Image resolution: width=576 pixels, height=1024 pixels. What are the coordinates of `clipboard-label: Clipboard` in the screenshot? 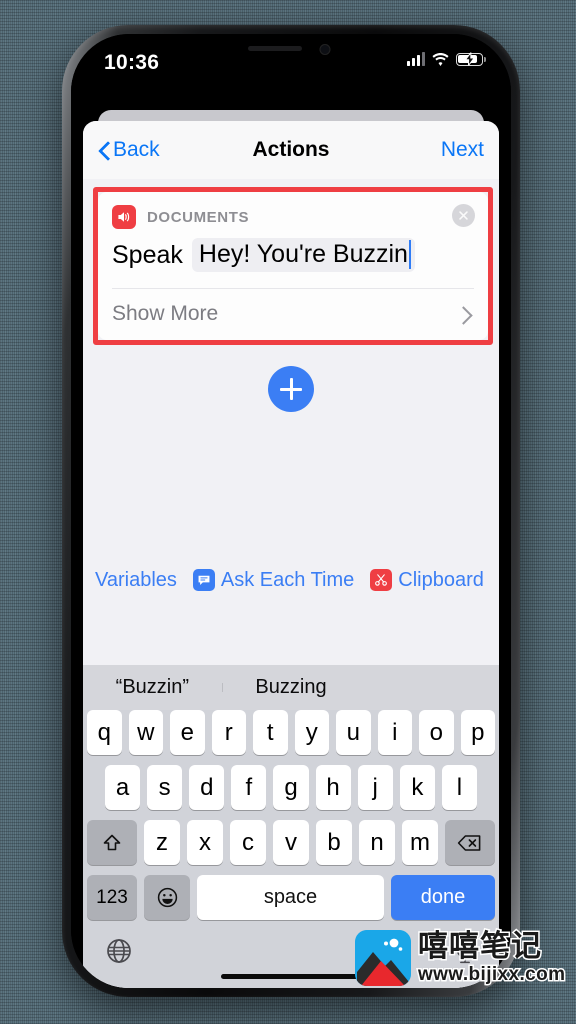 It's located at (441, 579).